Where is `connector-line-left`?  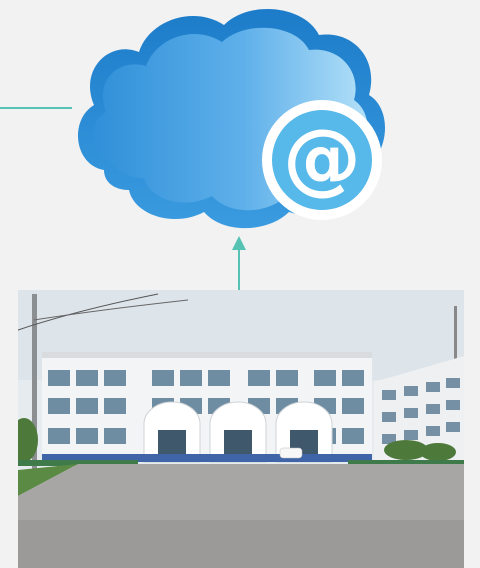
connector-line-left is located at coordinates (36, 108).